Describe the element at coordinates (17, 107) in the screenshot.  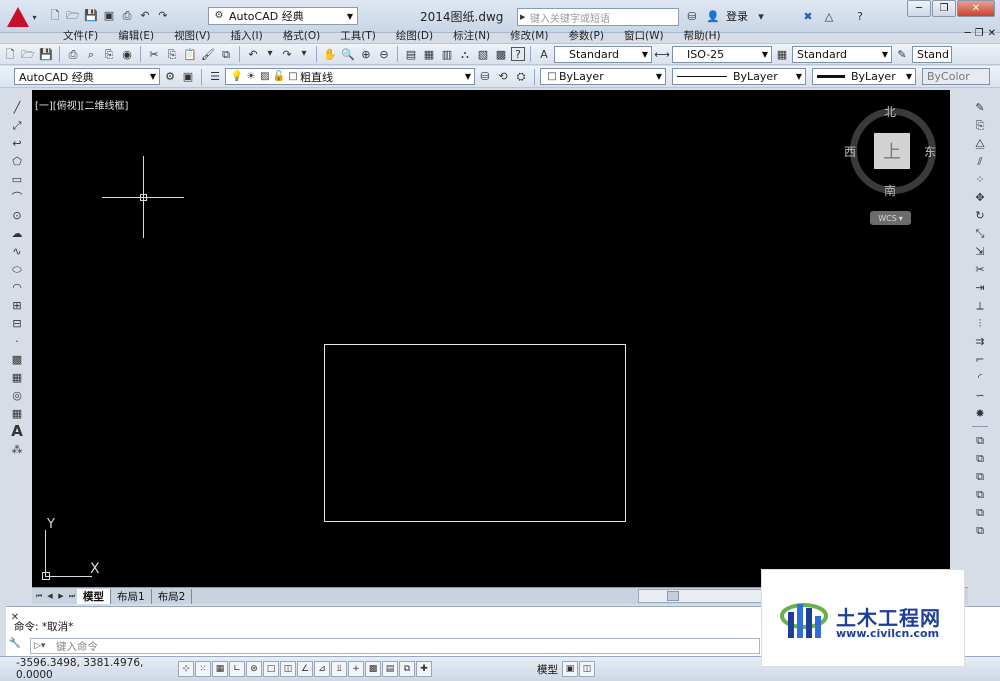
I see `line-icon: ╱` at that location.